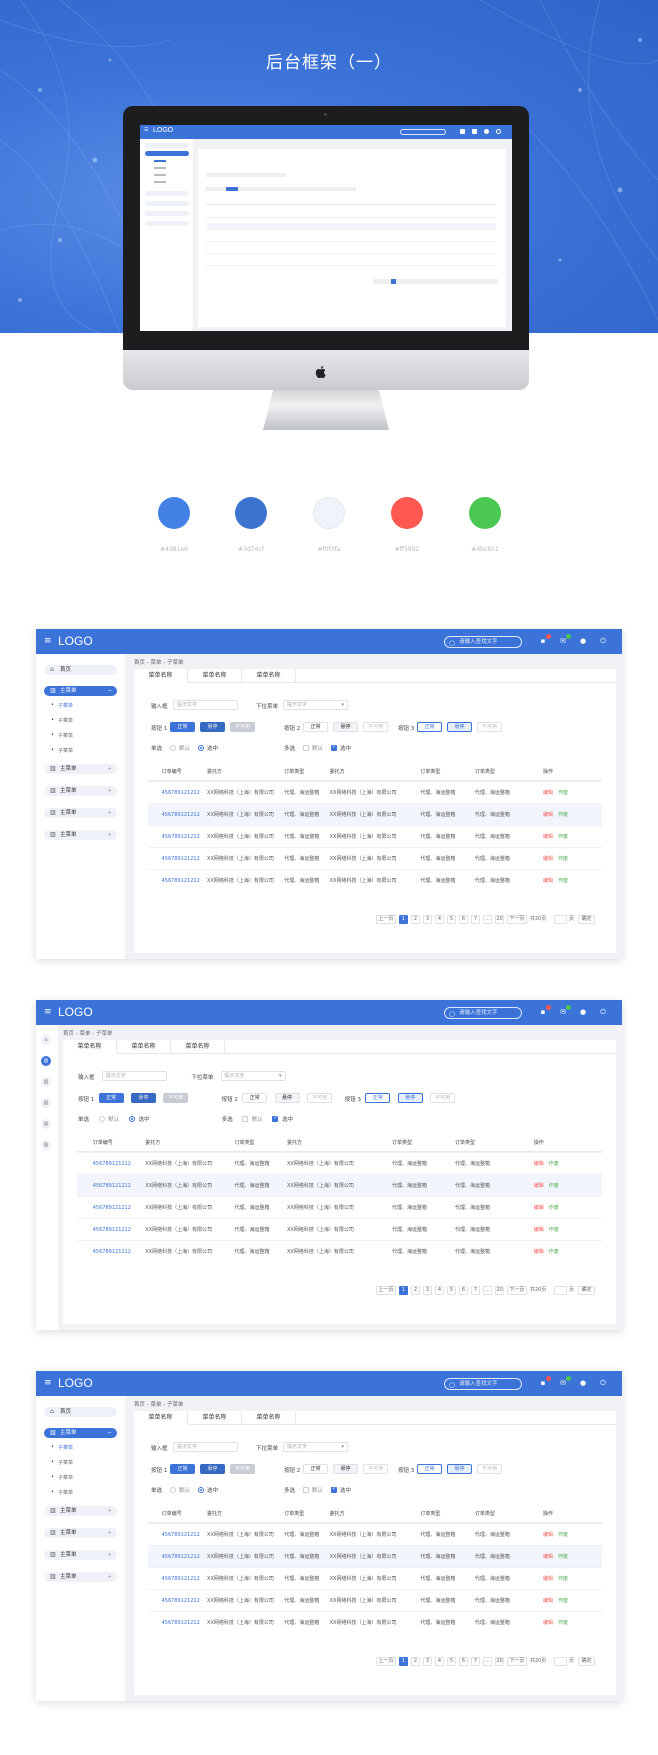 This screenshot has width=658, height=1755. Describe the element at coordinates (603, 1012) in the screenshot. I see `power-icon: ⏻` at that location.